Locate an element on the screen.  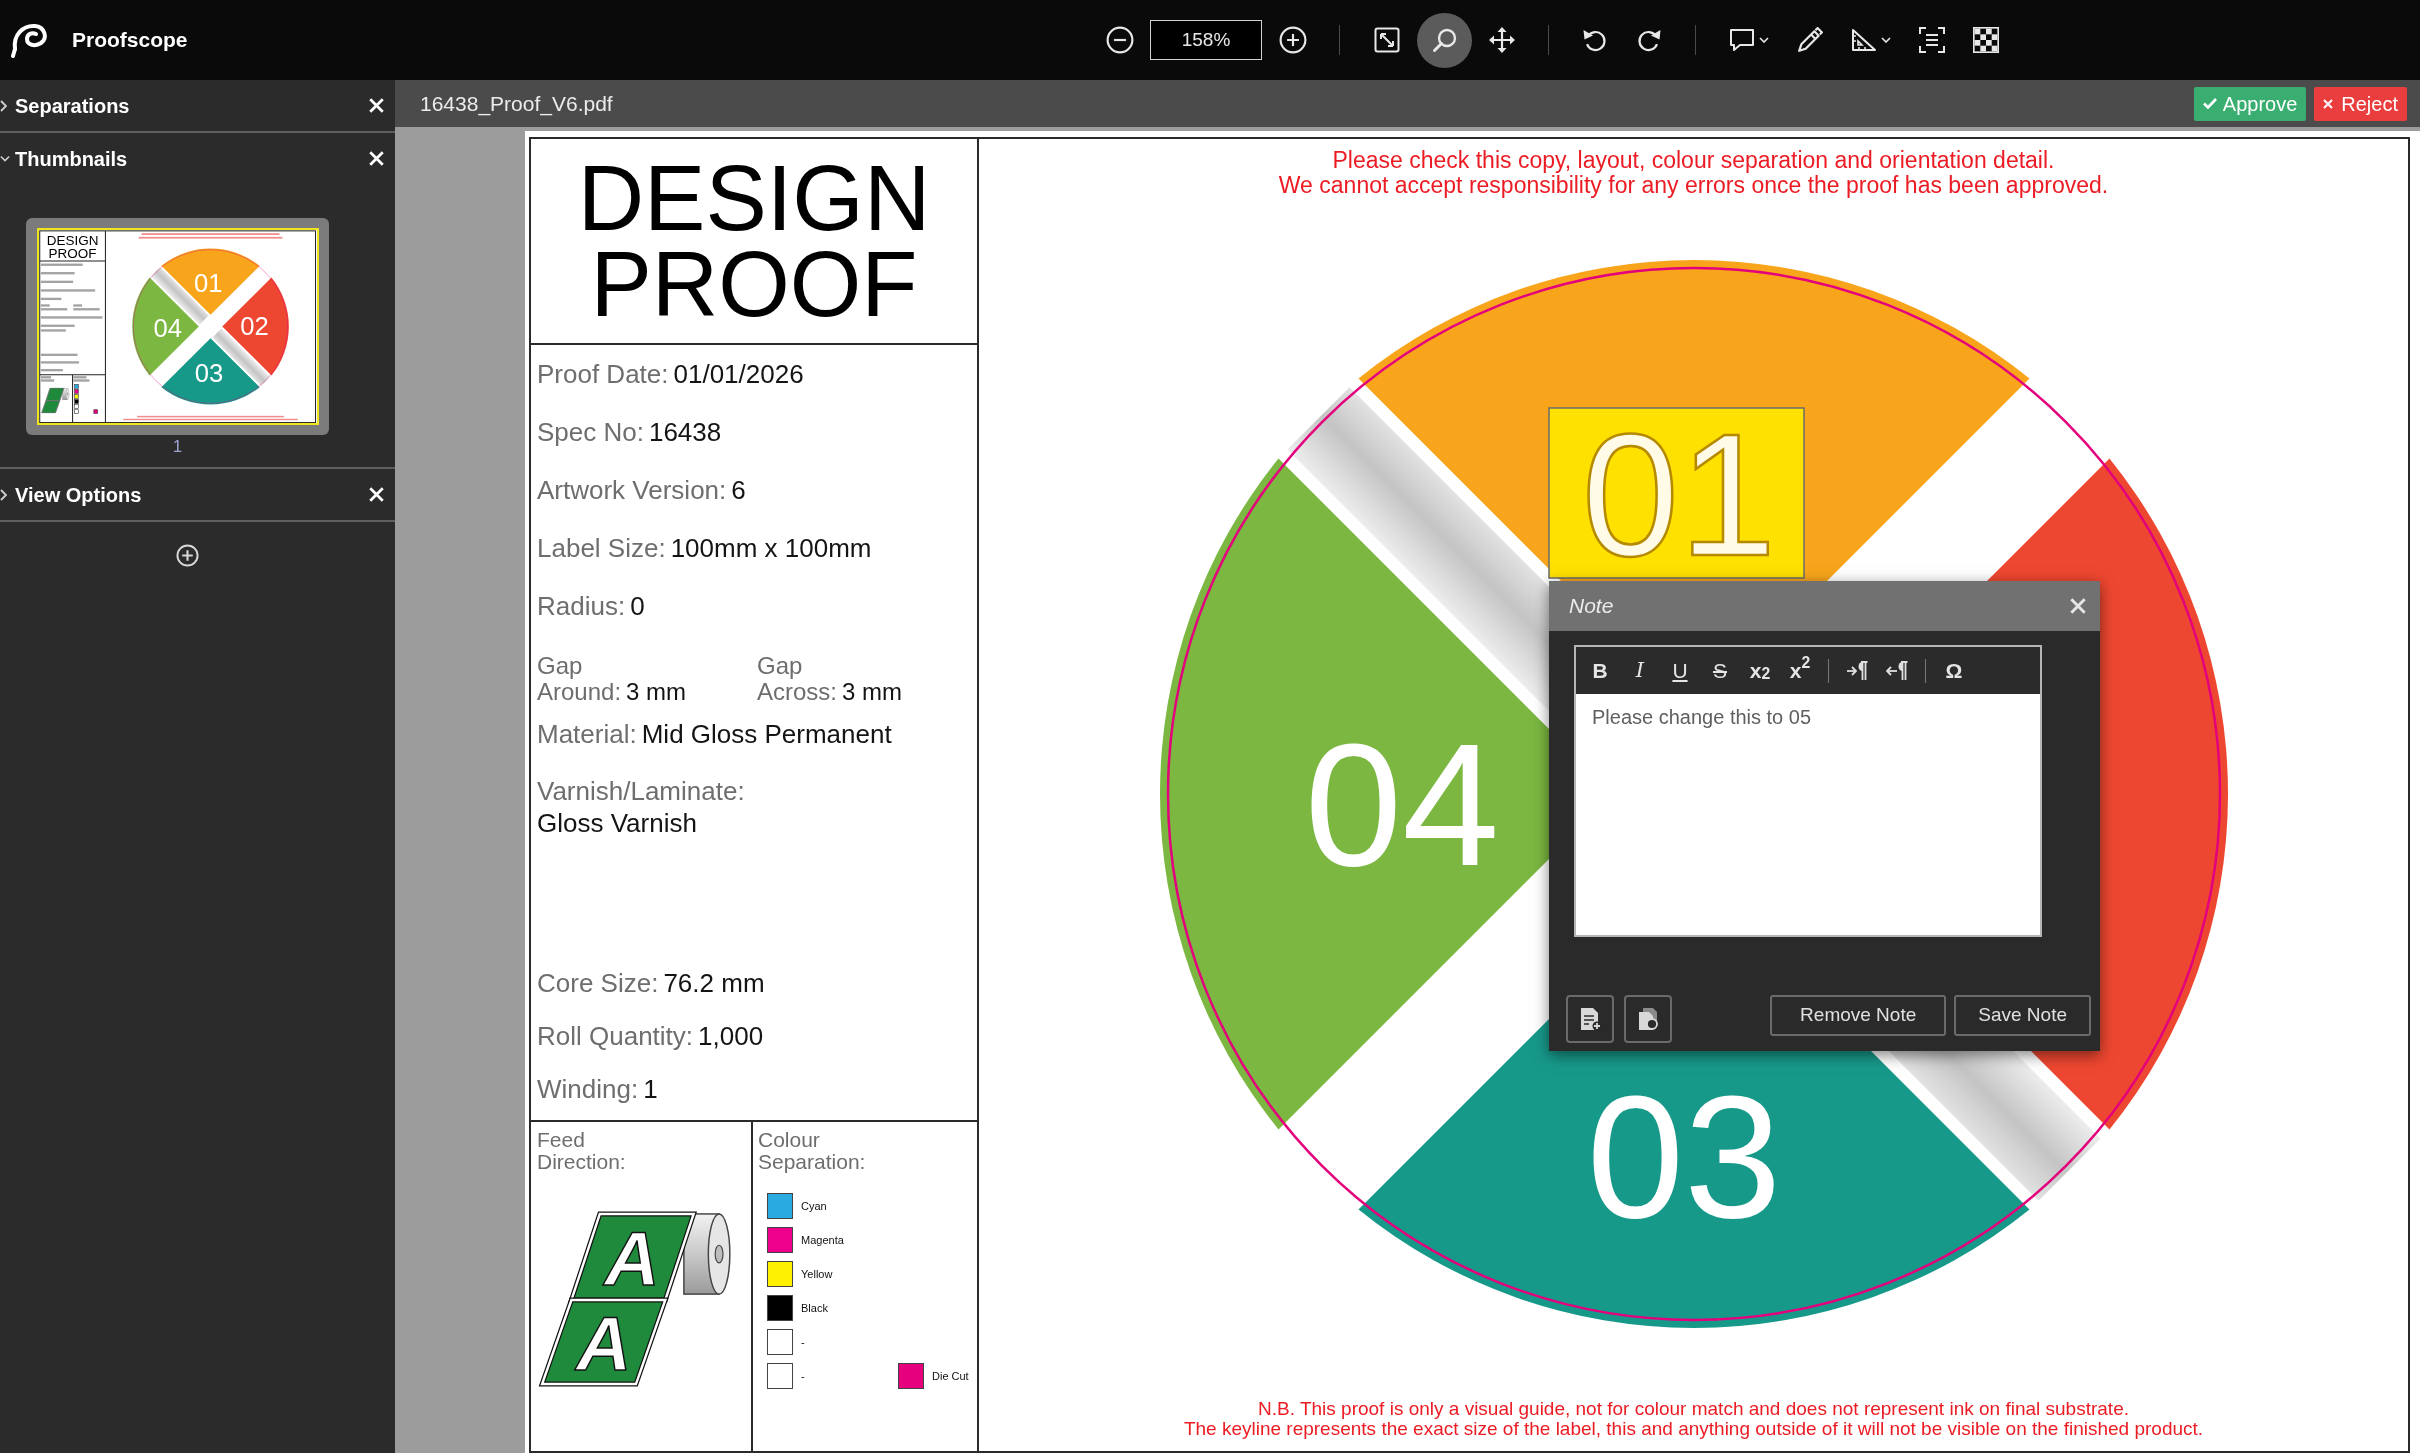
bold-button: B is located at coordinates (1600, 670).